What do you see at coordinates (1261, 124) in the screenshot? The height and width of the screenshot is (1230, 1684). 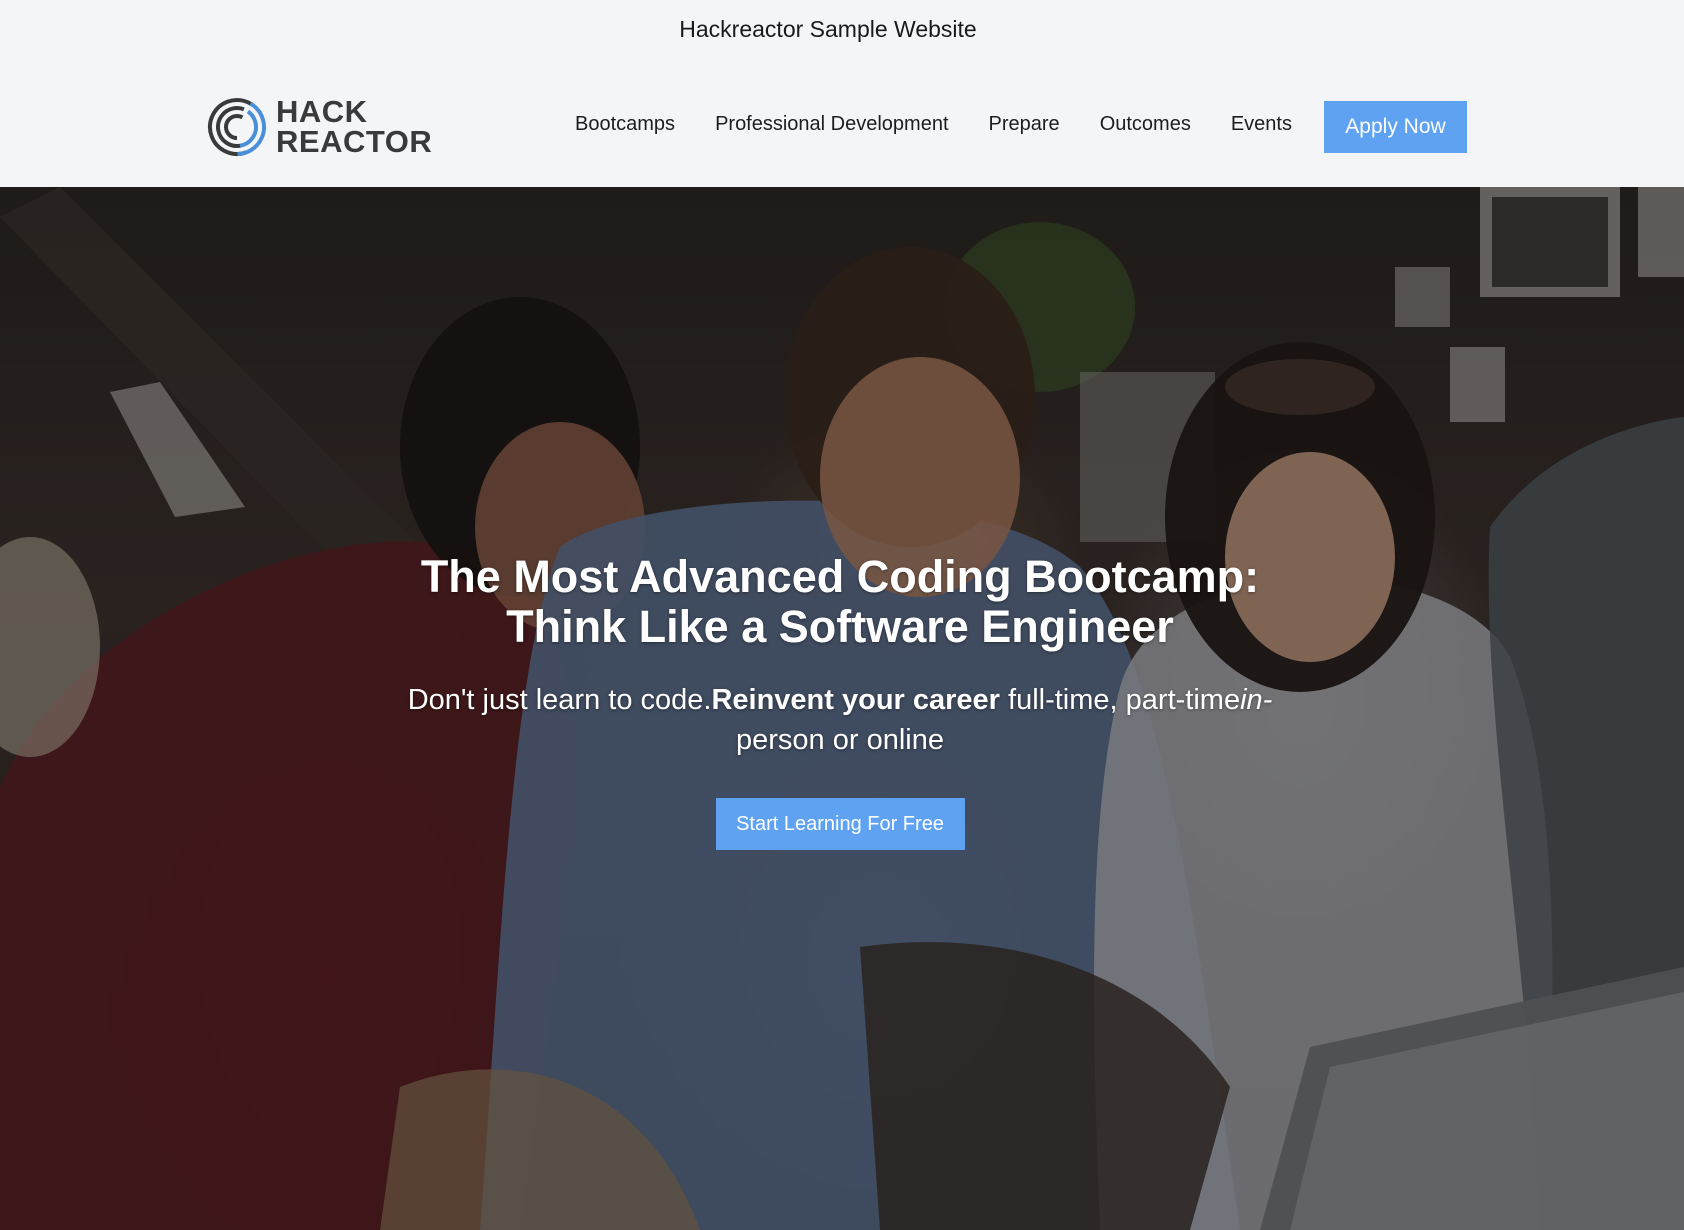 I see `nav-events: Events` at bounding box center [1261, 124].